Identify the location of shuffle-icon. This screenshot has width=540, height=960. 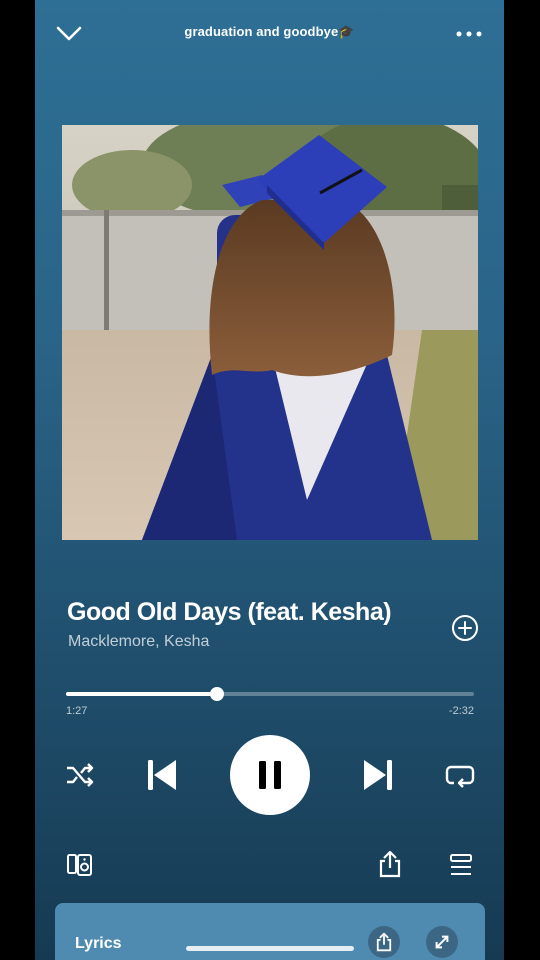
(80, 775).